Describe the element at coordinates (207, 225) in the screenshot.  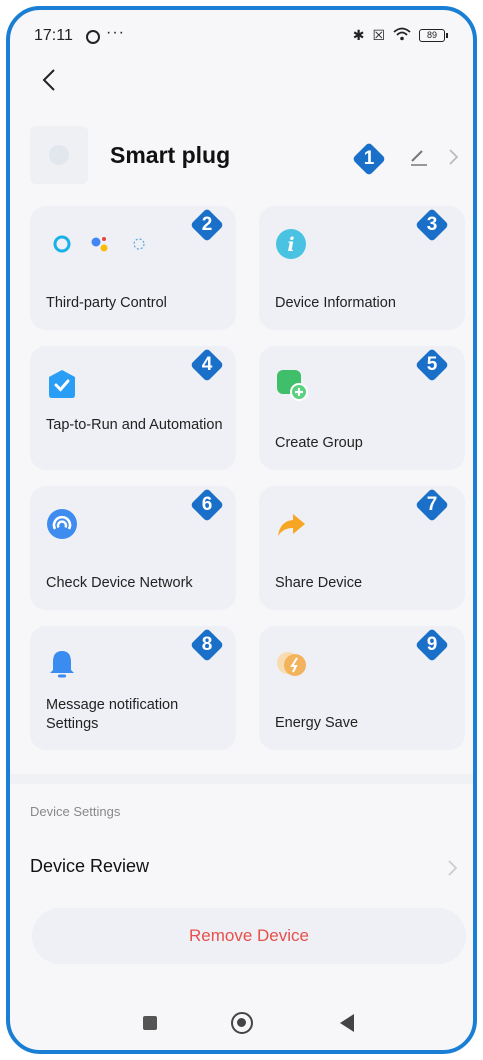
I see `step-badge: 2` at that location.